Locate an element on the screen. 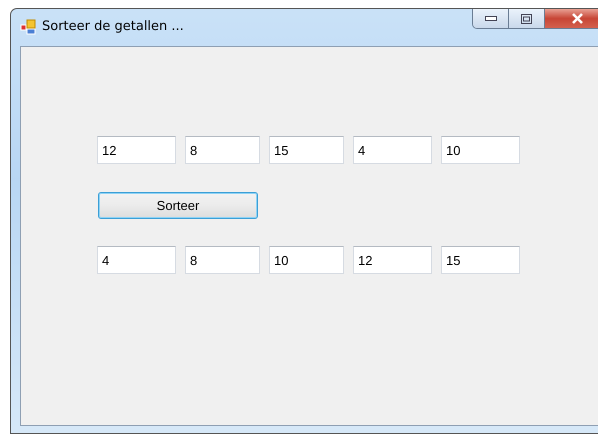  maximize-icon is located at coordinates (526, 19).